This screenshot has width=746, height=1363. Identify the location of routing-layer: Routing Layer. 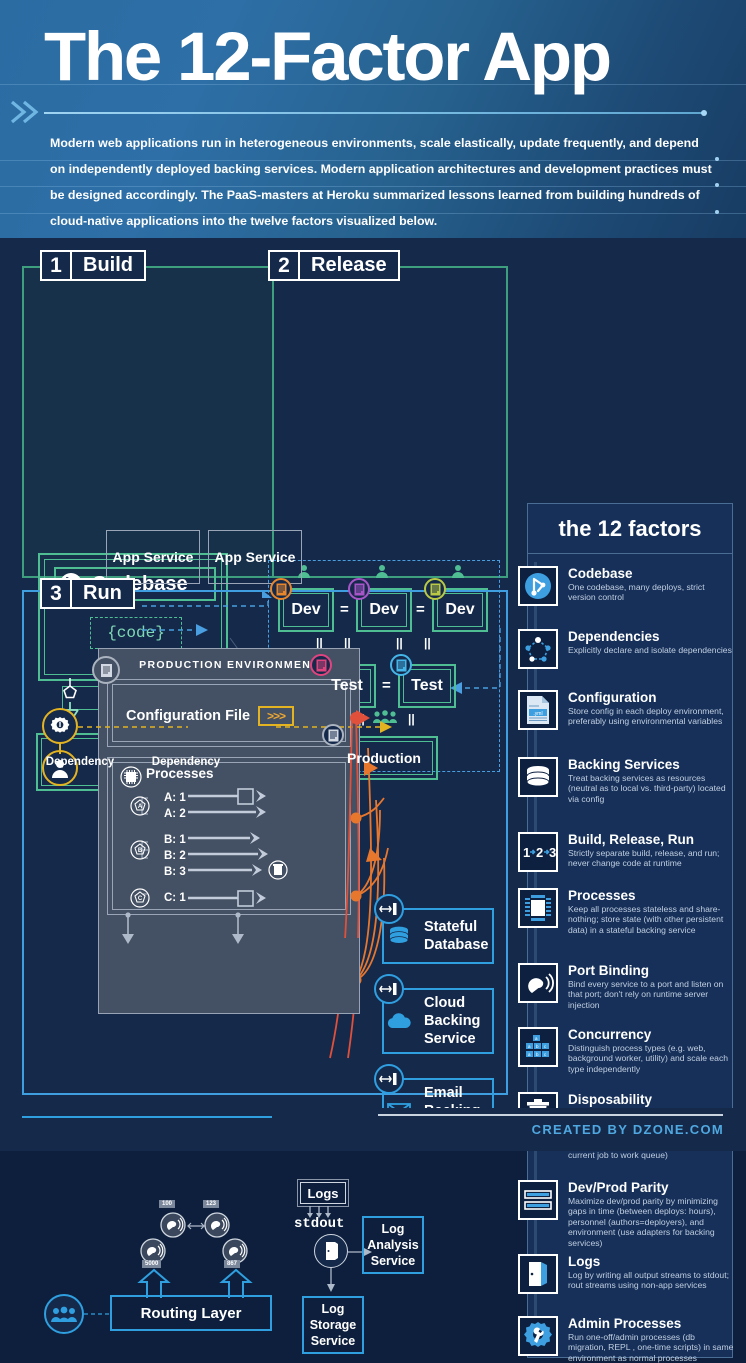
(191, 1313).